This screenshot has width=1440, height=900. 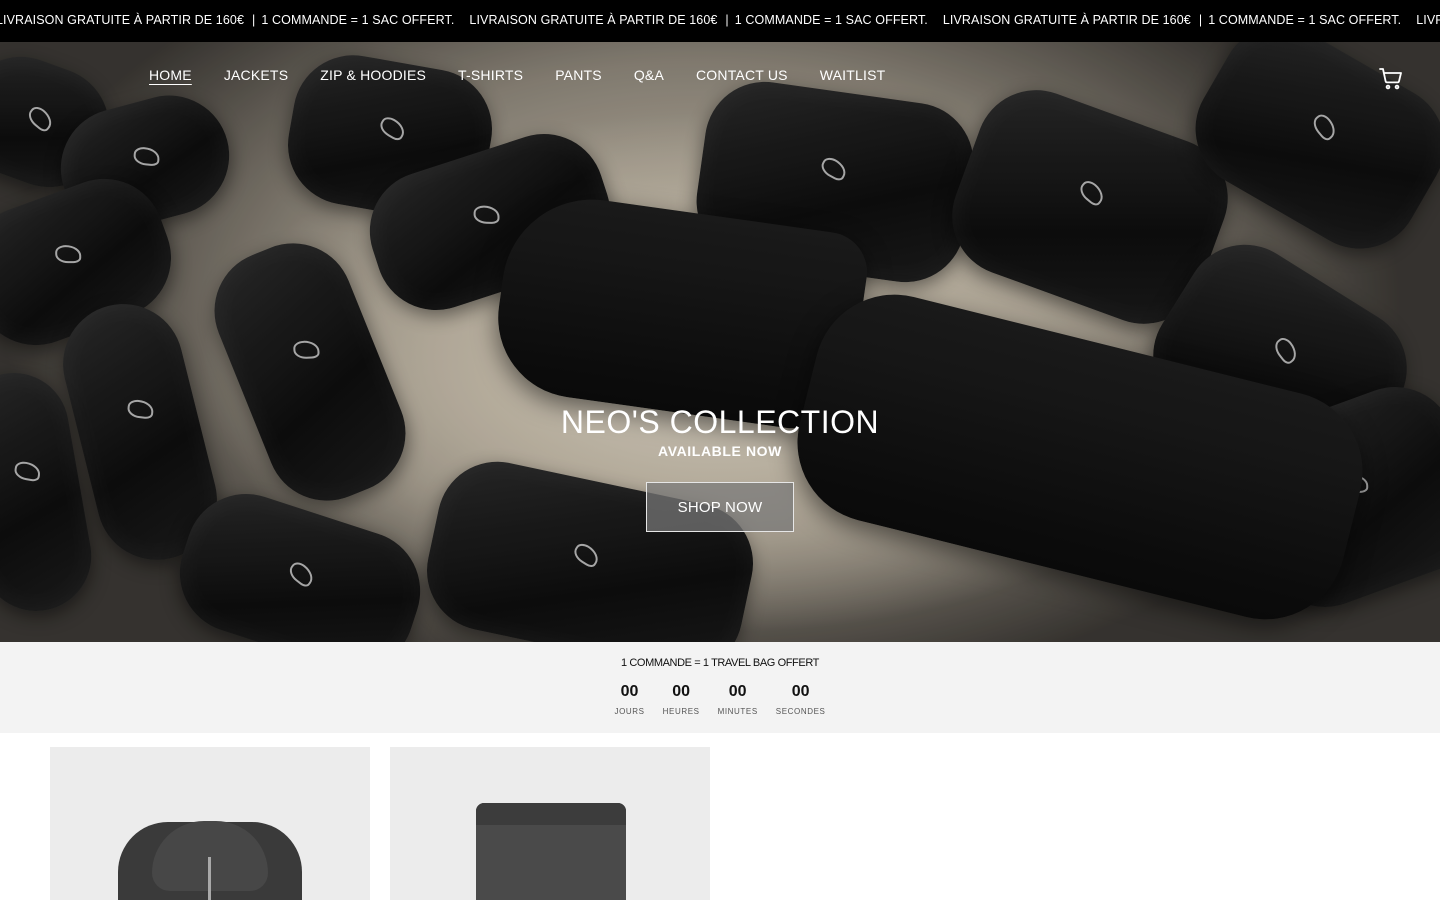 What do you see at coordinates (720, 507) in the screenshot?
I see `shop-now-button: SHOP NOW` at bounding box center [720, 507].